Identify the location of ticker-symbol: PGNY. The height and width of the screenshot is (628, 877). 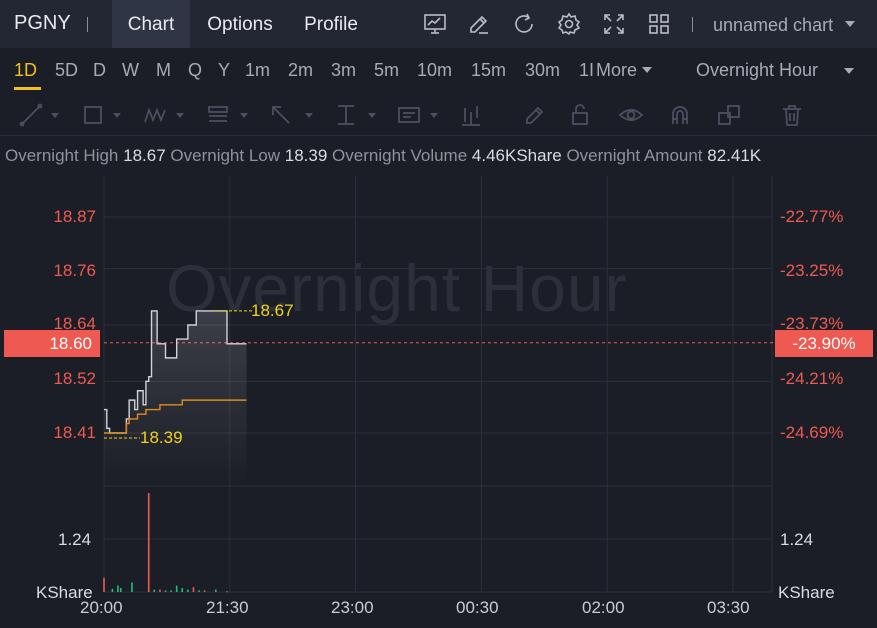
(42, 23).